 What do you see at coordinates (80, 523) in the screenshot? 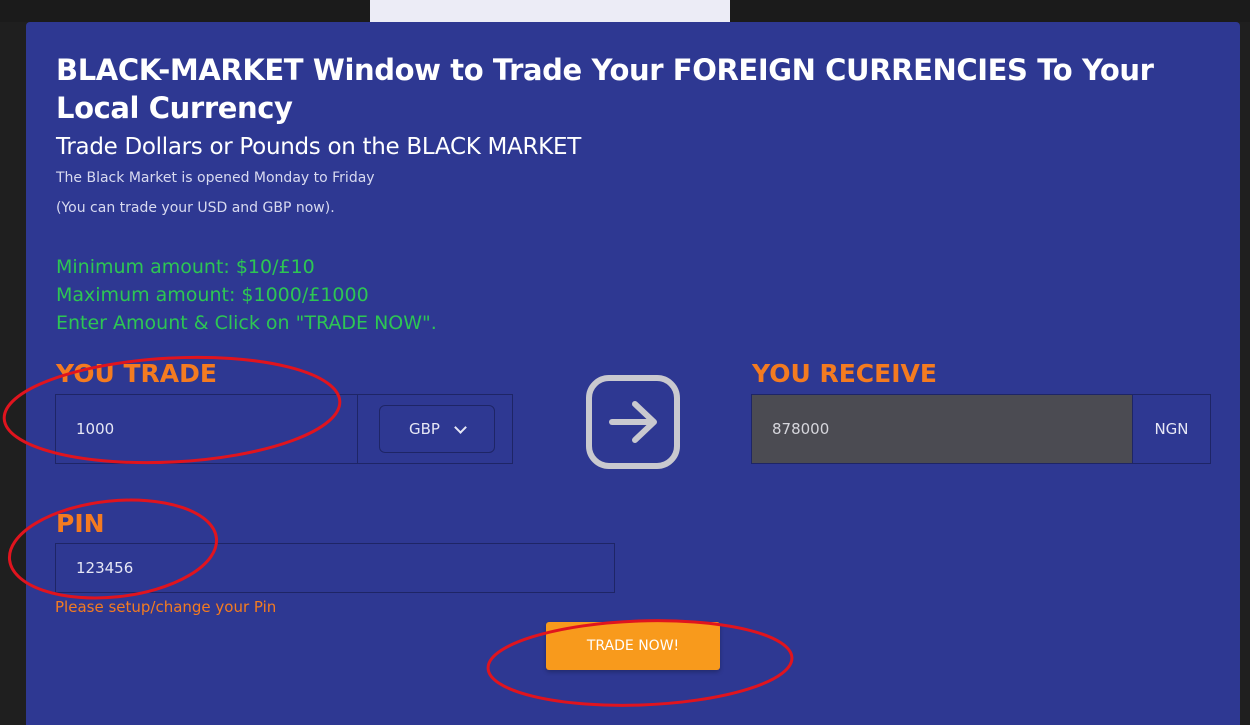
I see `pin-label: PIN` at bounding box center [80, 523].